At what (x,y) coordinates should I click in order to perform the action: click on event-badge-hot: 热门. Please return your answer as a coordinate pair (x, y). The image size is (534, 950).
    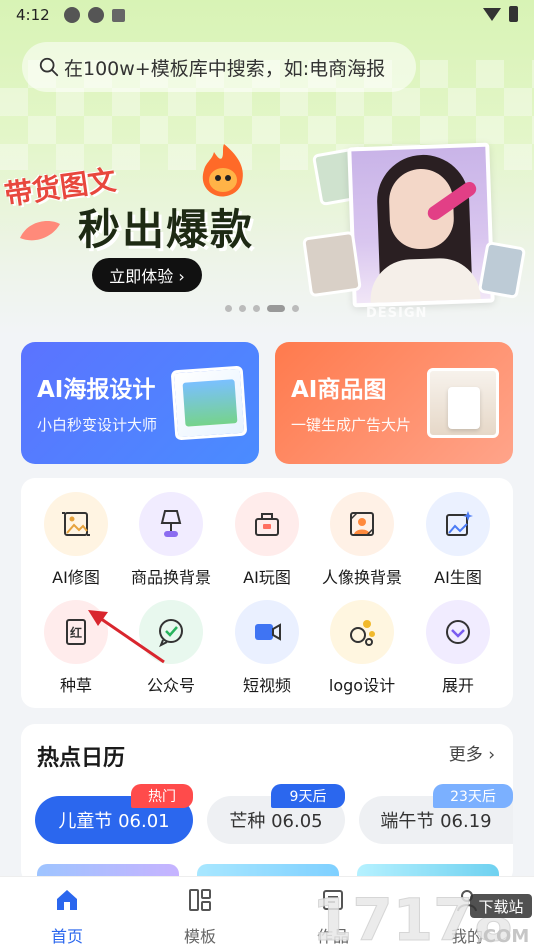
    Looking at the image, I should click on (162, 796).